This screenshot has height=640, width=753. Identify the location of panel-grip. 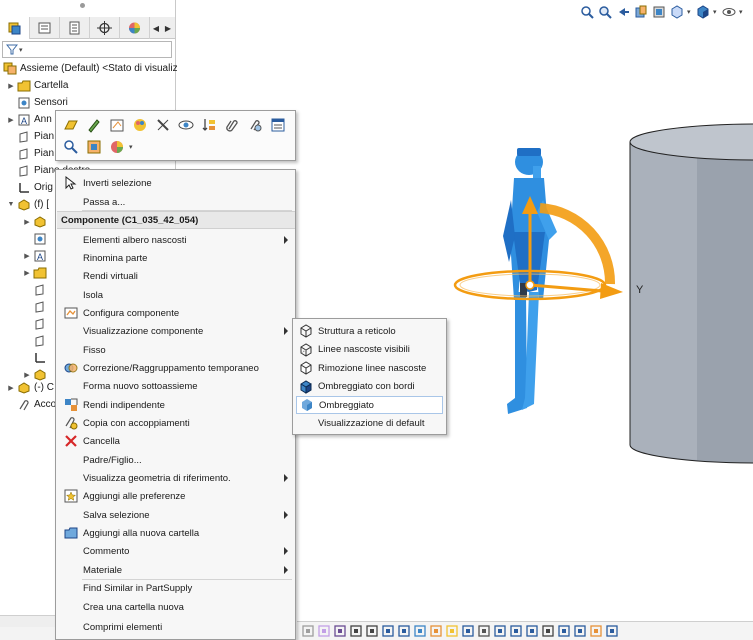
(82, 5).